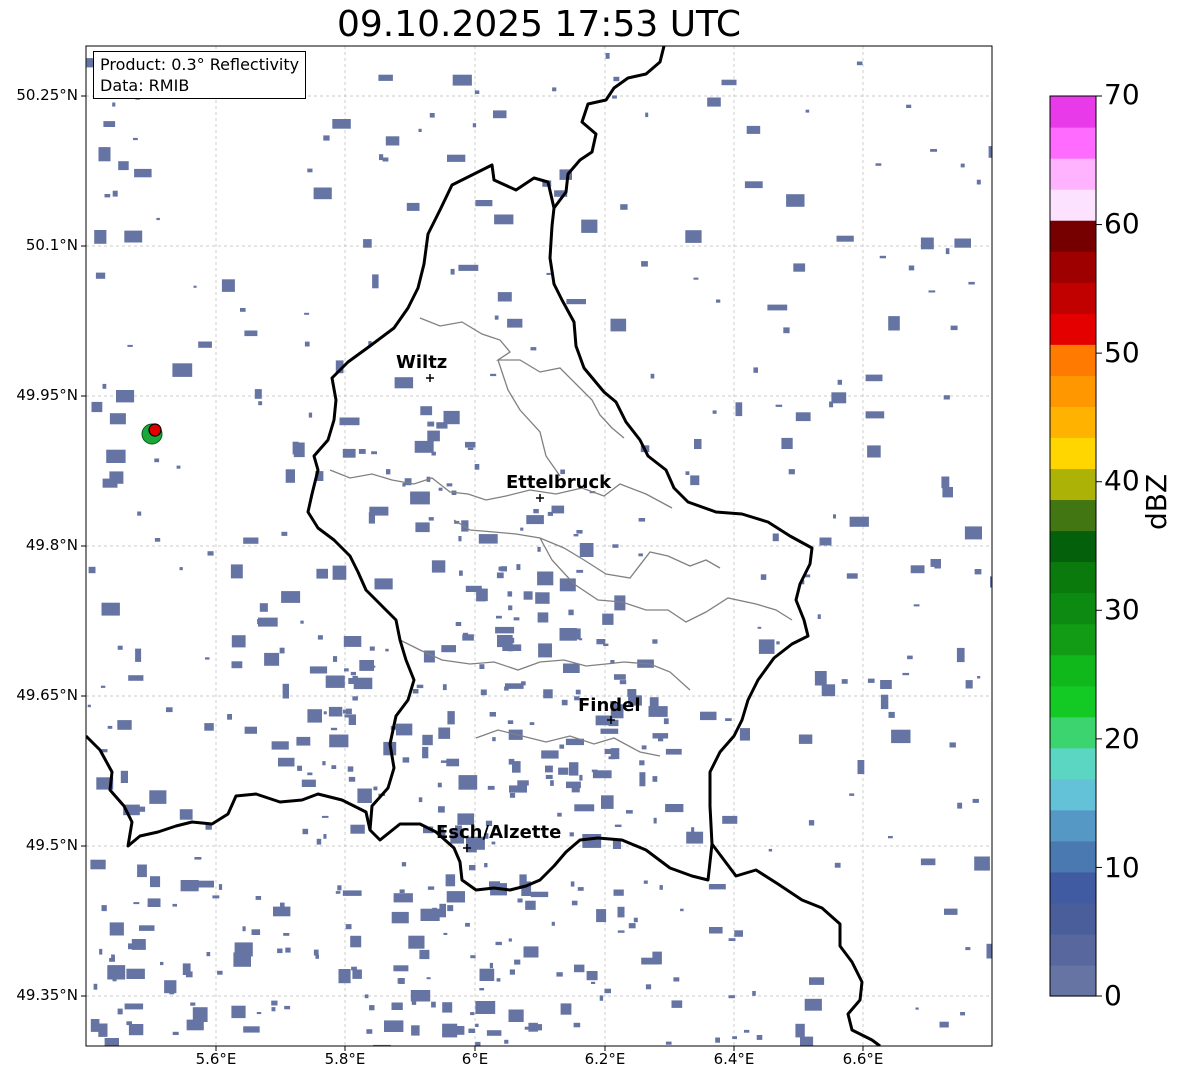 This screenshot has width=1184, height=1081. What do you see at coordinates (1122, 94) in the screenshot?
I see `colorbar-tick-label: 70` at bounding box center [1122, 94].